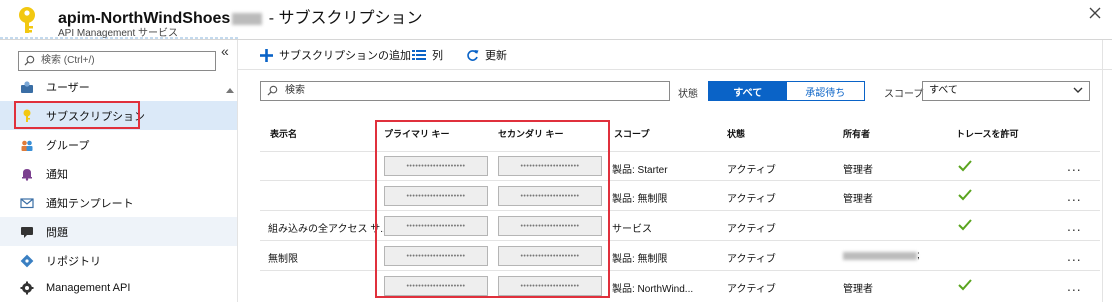 The width and height of the screenshot is (1112, 302). I want to click on sidebar-item-management-api: Management API, so click(118, 287).